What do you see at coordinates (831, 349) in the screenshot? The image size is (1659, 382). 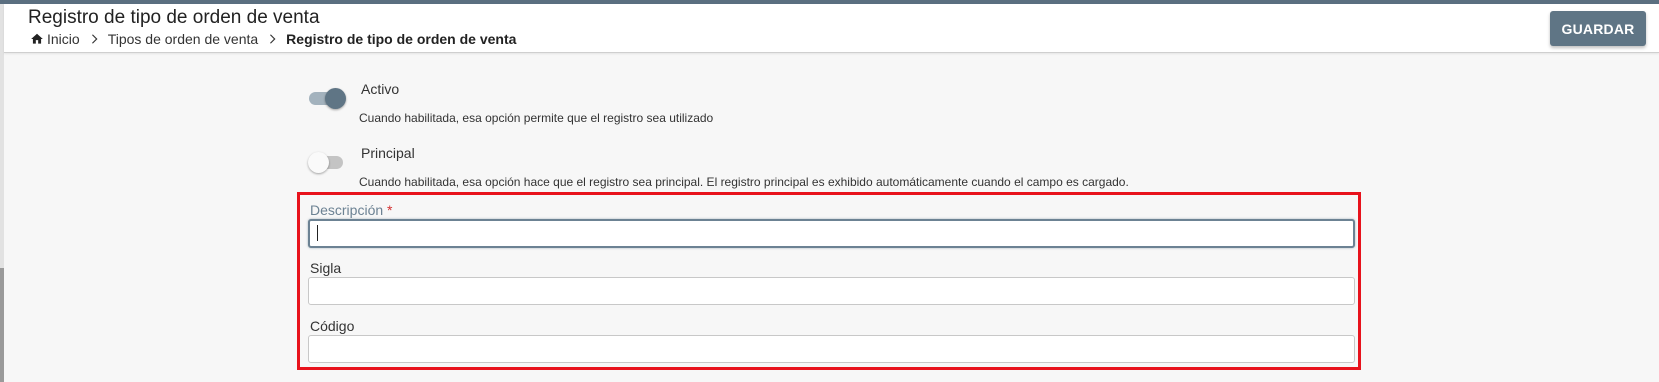 I see `codigo-input` at bounding box center [831, 349].